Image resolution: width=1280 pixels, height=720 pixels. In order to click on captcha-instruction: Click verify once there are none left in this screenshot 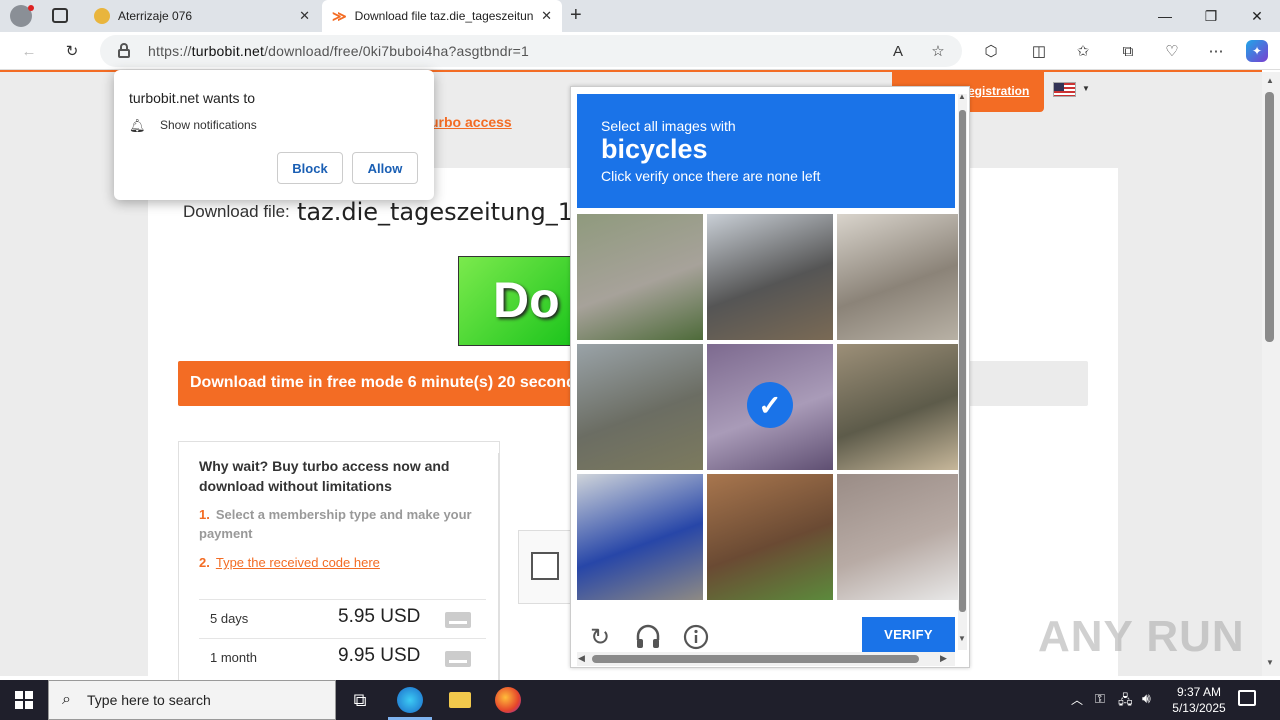, I will do `click(711, 176)`.